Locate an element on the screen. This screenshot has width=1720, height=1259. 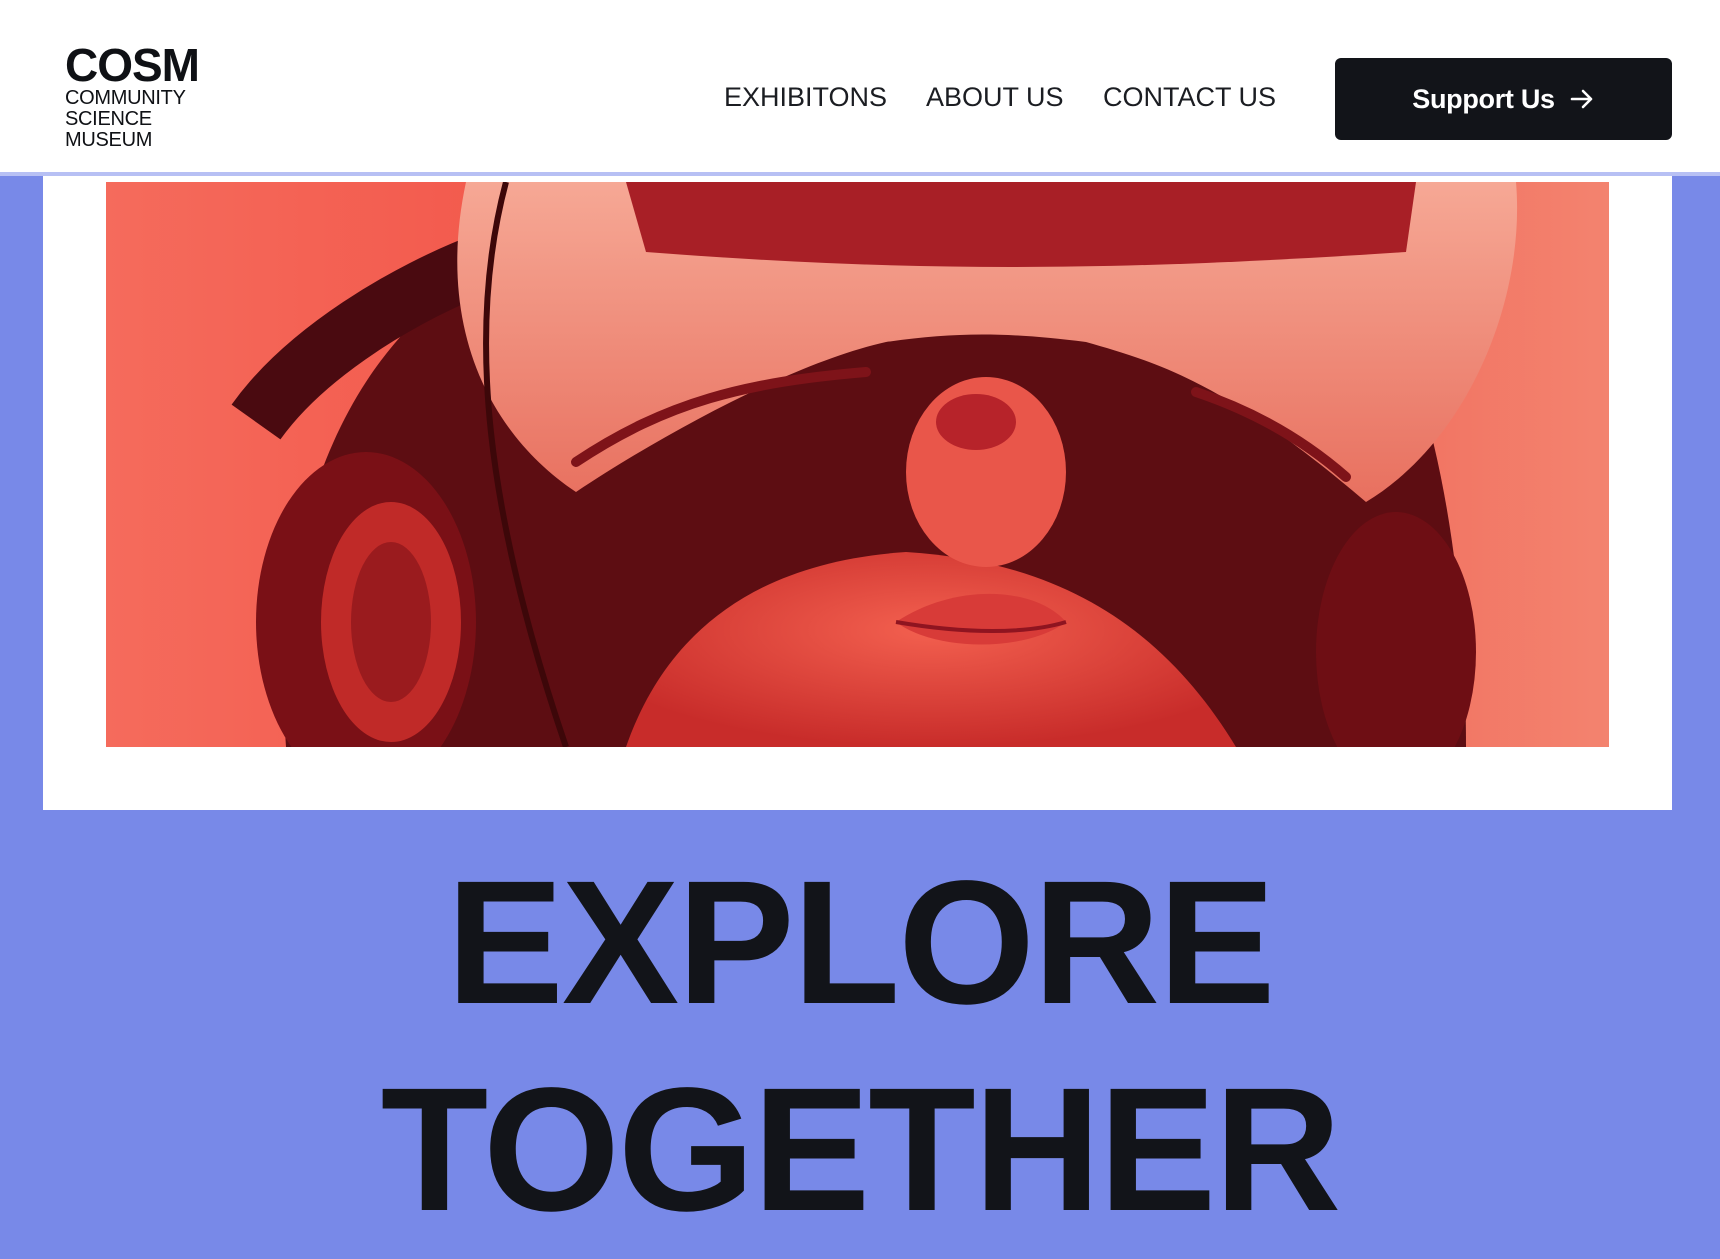
headline-line: TOGETHER is located at coordinates (861, 1150).